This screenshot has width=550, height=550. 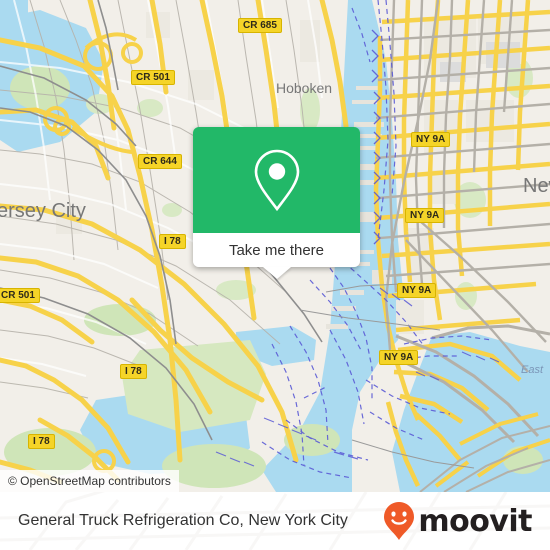 I want to click on popup-icon-area, so click(x=276, y=180).